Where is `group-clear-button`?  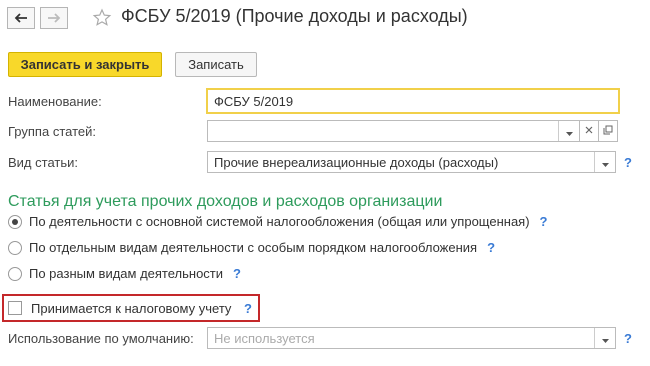
group-clear-button is located at coordinates (589, 131).